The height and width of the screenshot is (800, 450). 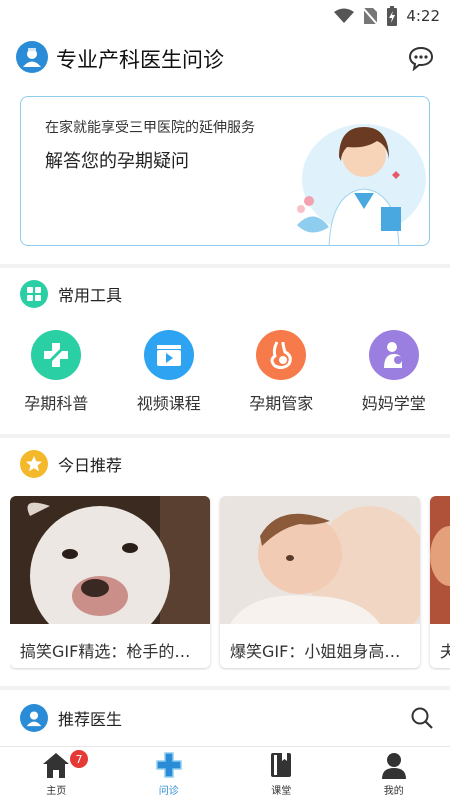 What do you see at coordinates (56, 403) in the screenshot?
I see `tool-label: 孕期科普` at bounding box center [56, 403].